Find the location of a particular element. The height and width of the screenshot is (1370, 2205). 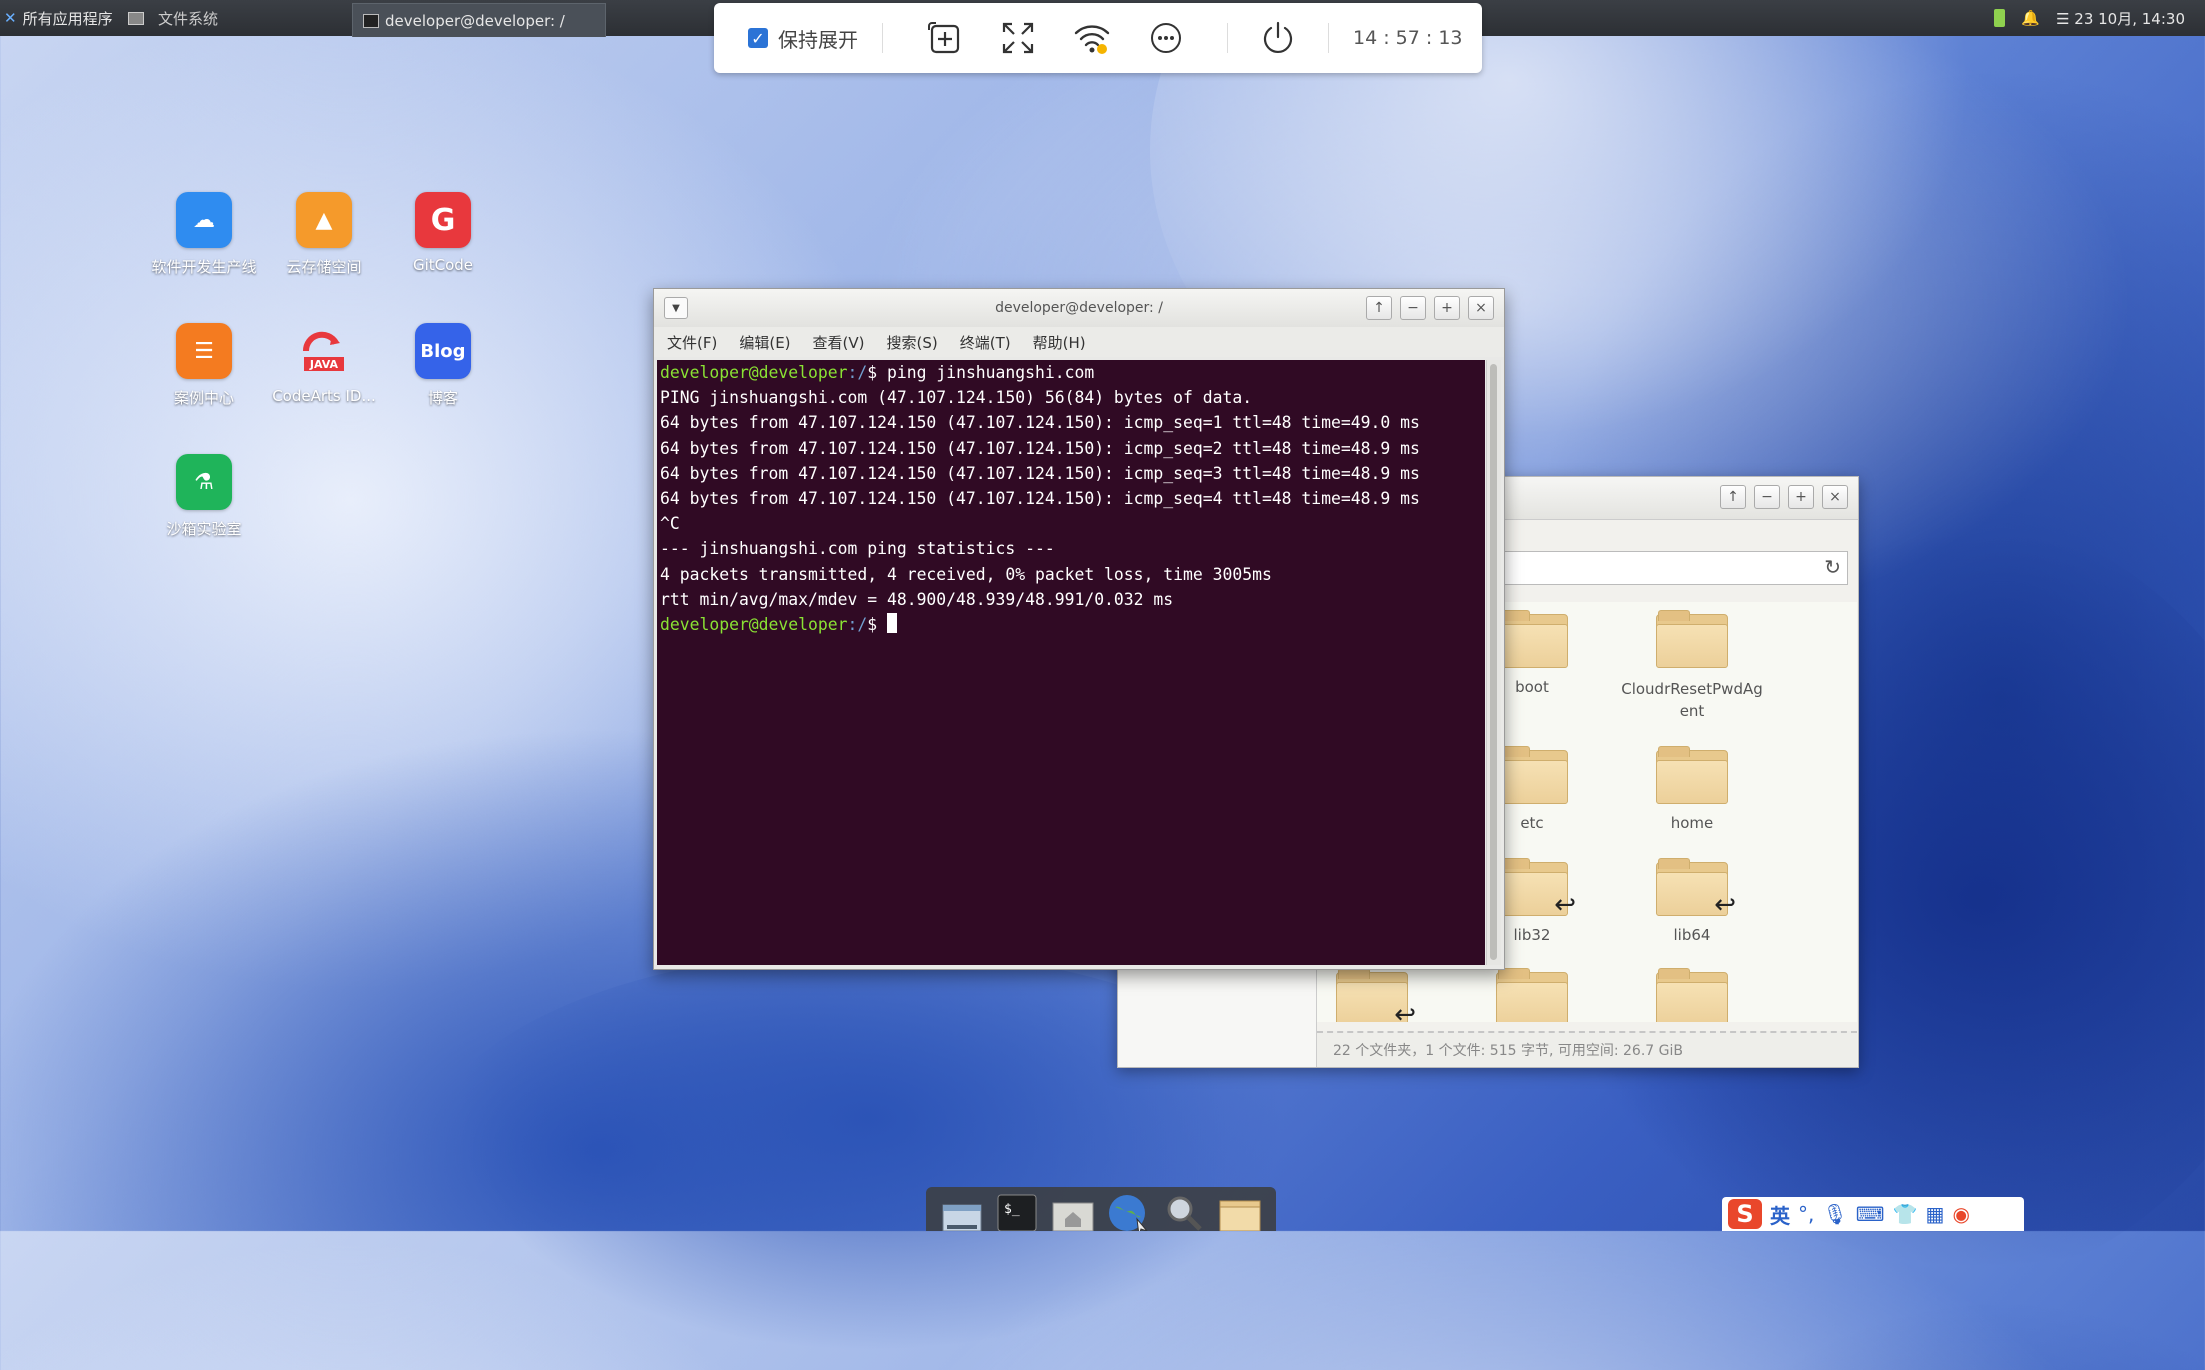

more-icon is located at coordinates (1166, 38).